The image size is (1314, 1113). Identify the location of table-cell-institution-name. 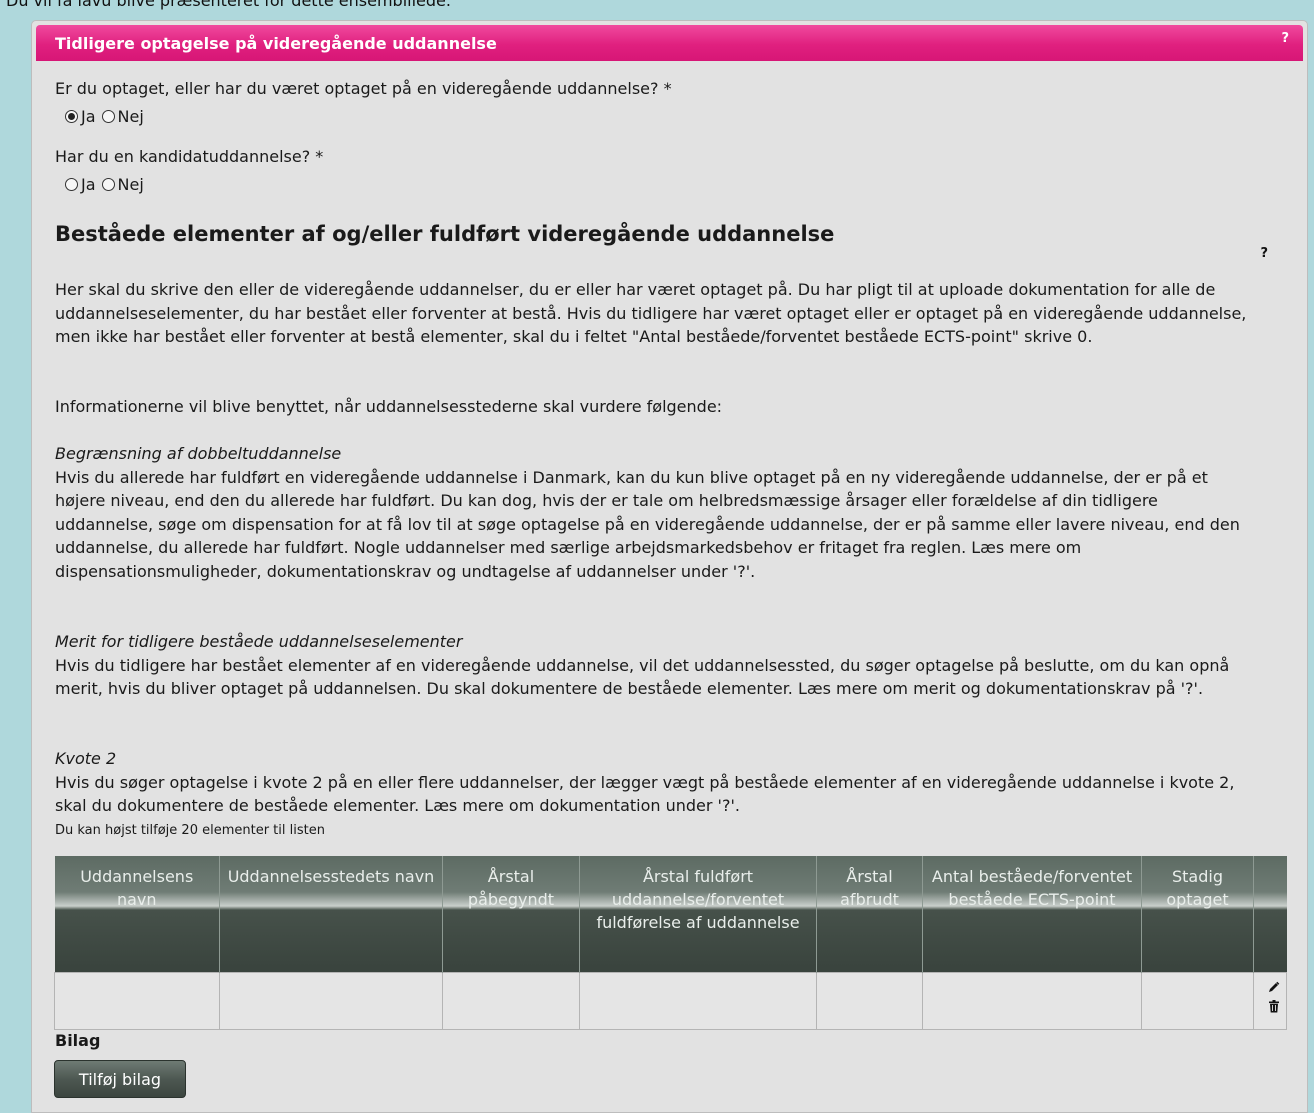
(331, 1001).